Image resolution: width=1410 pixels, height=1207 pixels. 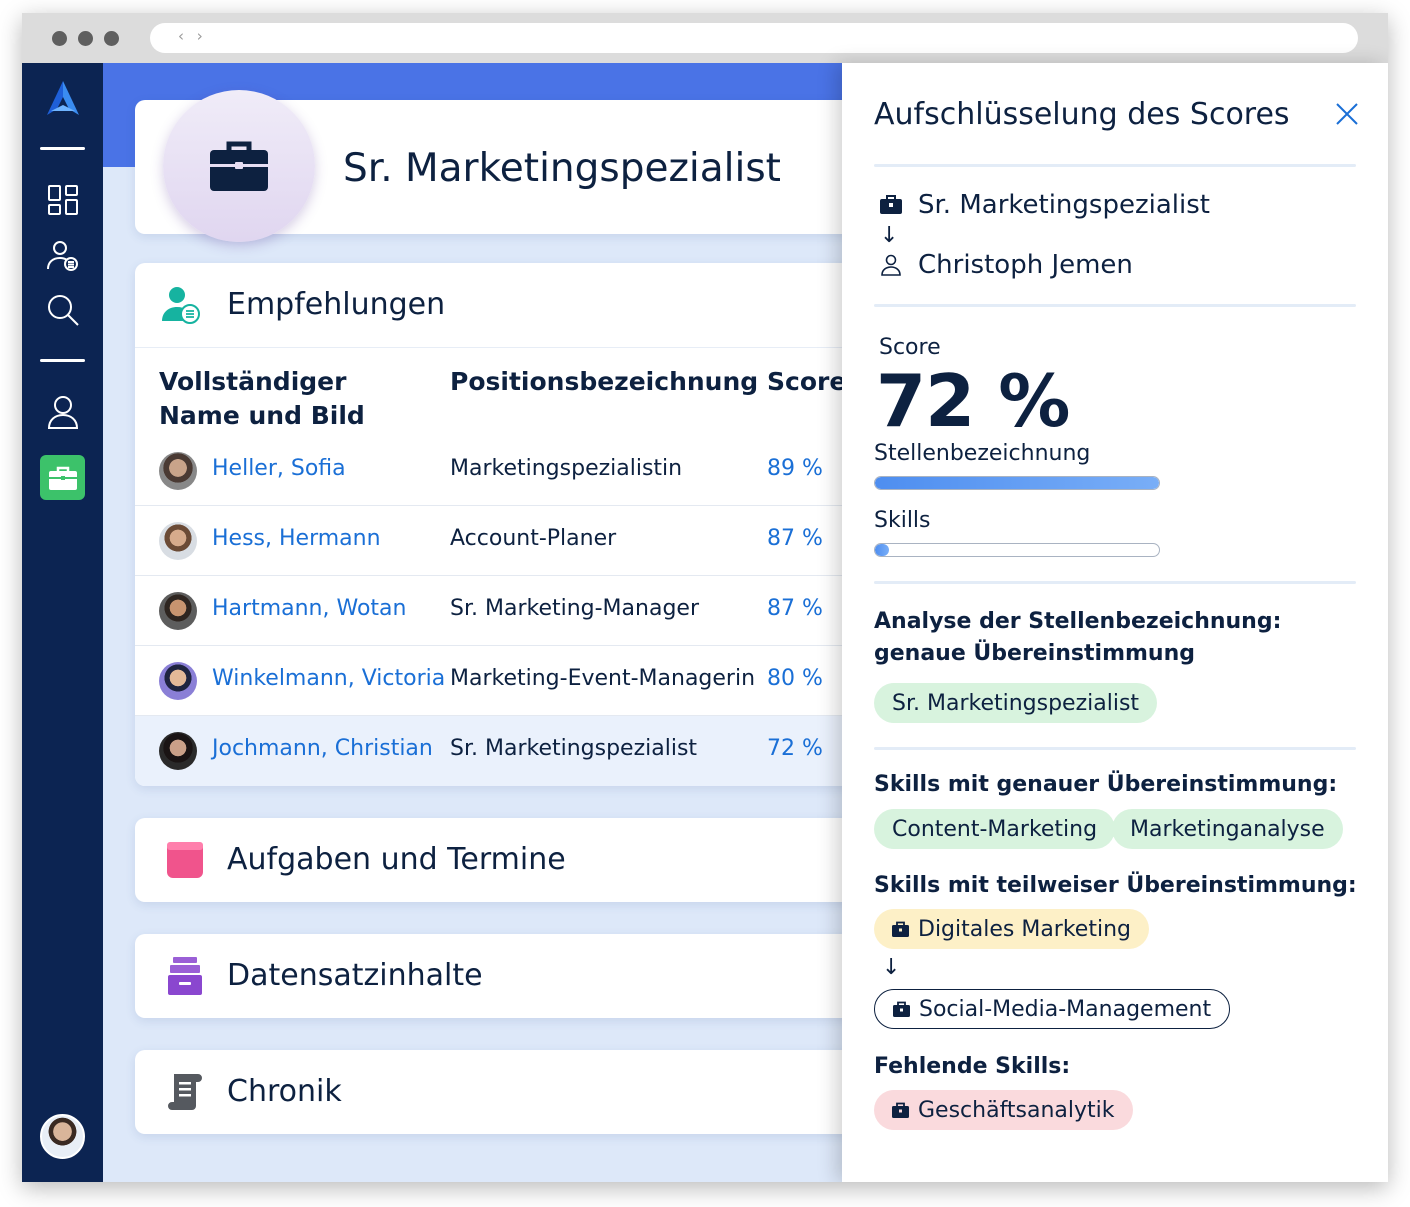 I want to click on exact-skills-heading: Skills mit genauer Übereinstimmung:, so click(x=1106, y=784).